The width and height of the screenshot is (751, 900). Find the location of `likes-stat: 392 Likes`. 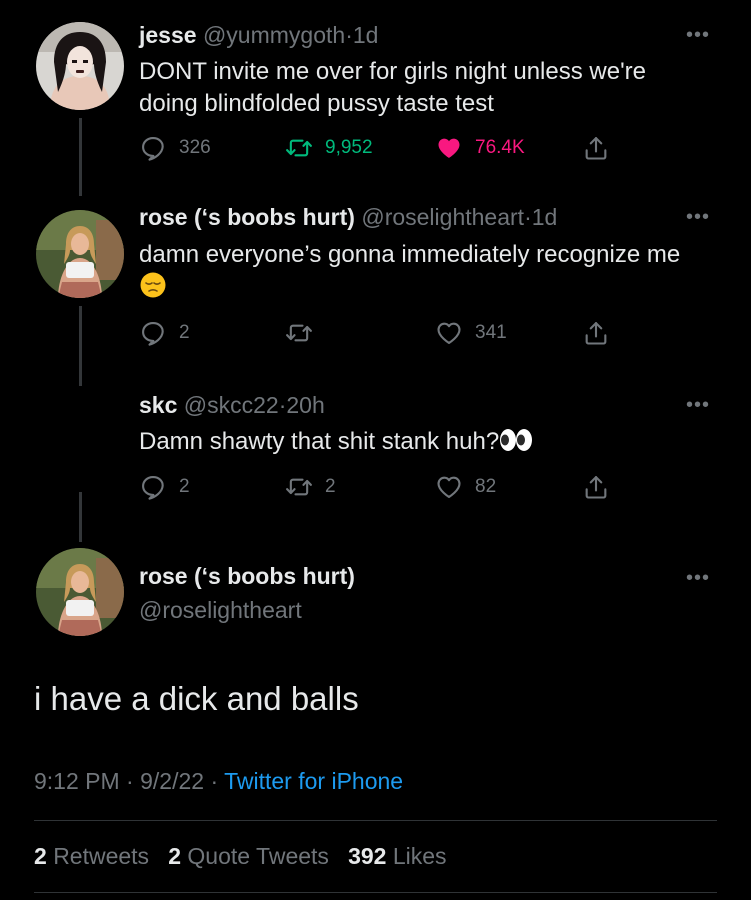

likes-stat: 392 Likes is located at coordinates (397, 856).